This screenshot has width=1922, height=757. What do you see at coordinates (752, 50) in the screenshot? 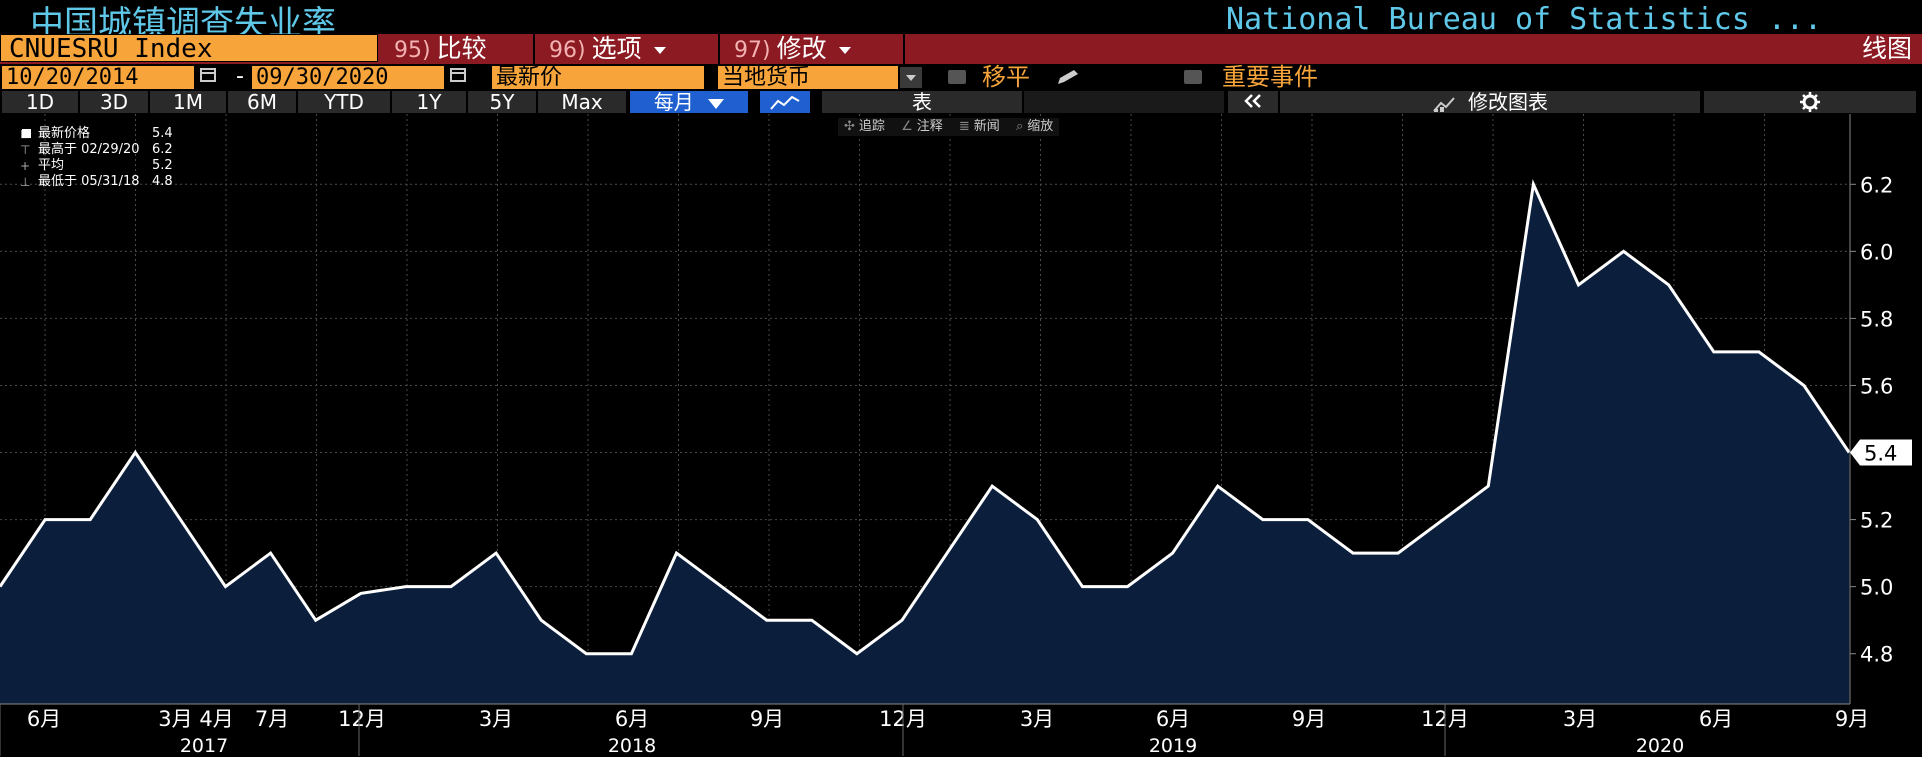
I see `modify-shortcut: 97)` at bounding box center [752, 50].